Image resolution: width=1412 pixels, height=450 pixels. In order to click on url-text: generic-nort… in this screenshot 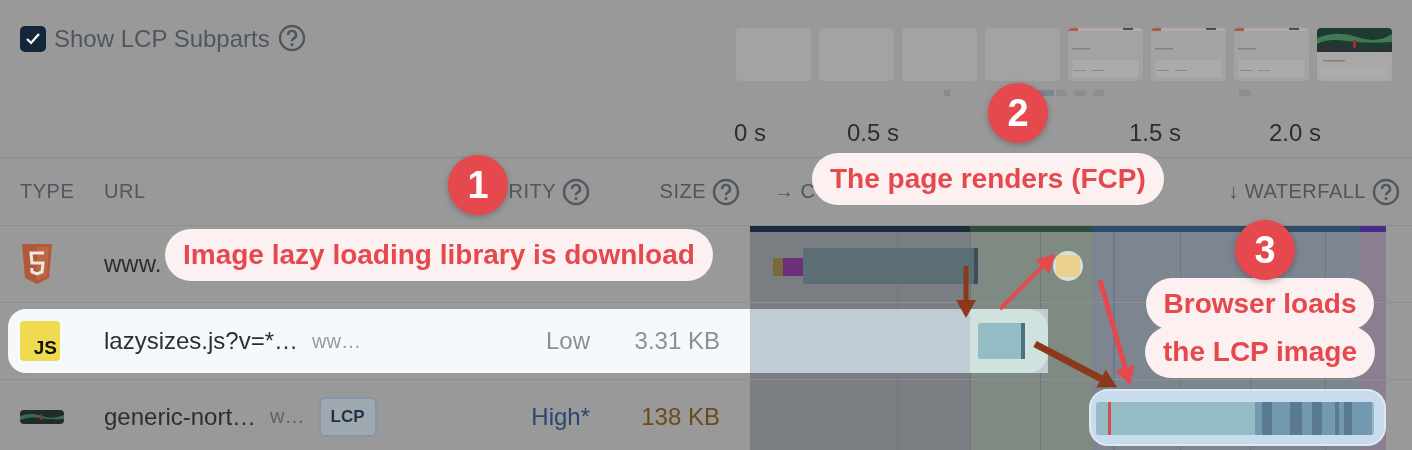, I will do `click(180, 416)`.